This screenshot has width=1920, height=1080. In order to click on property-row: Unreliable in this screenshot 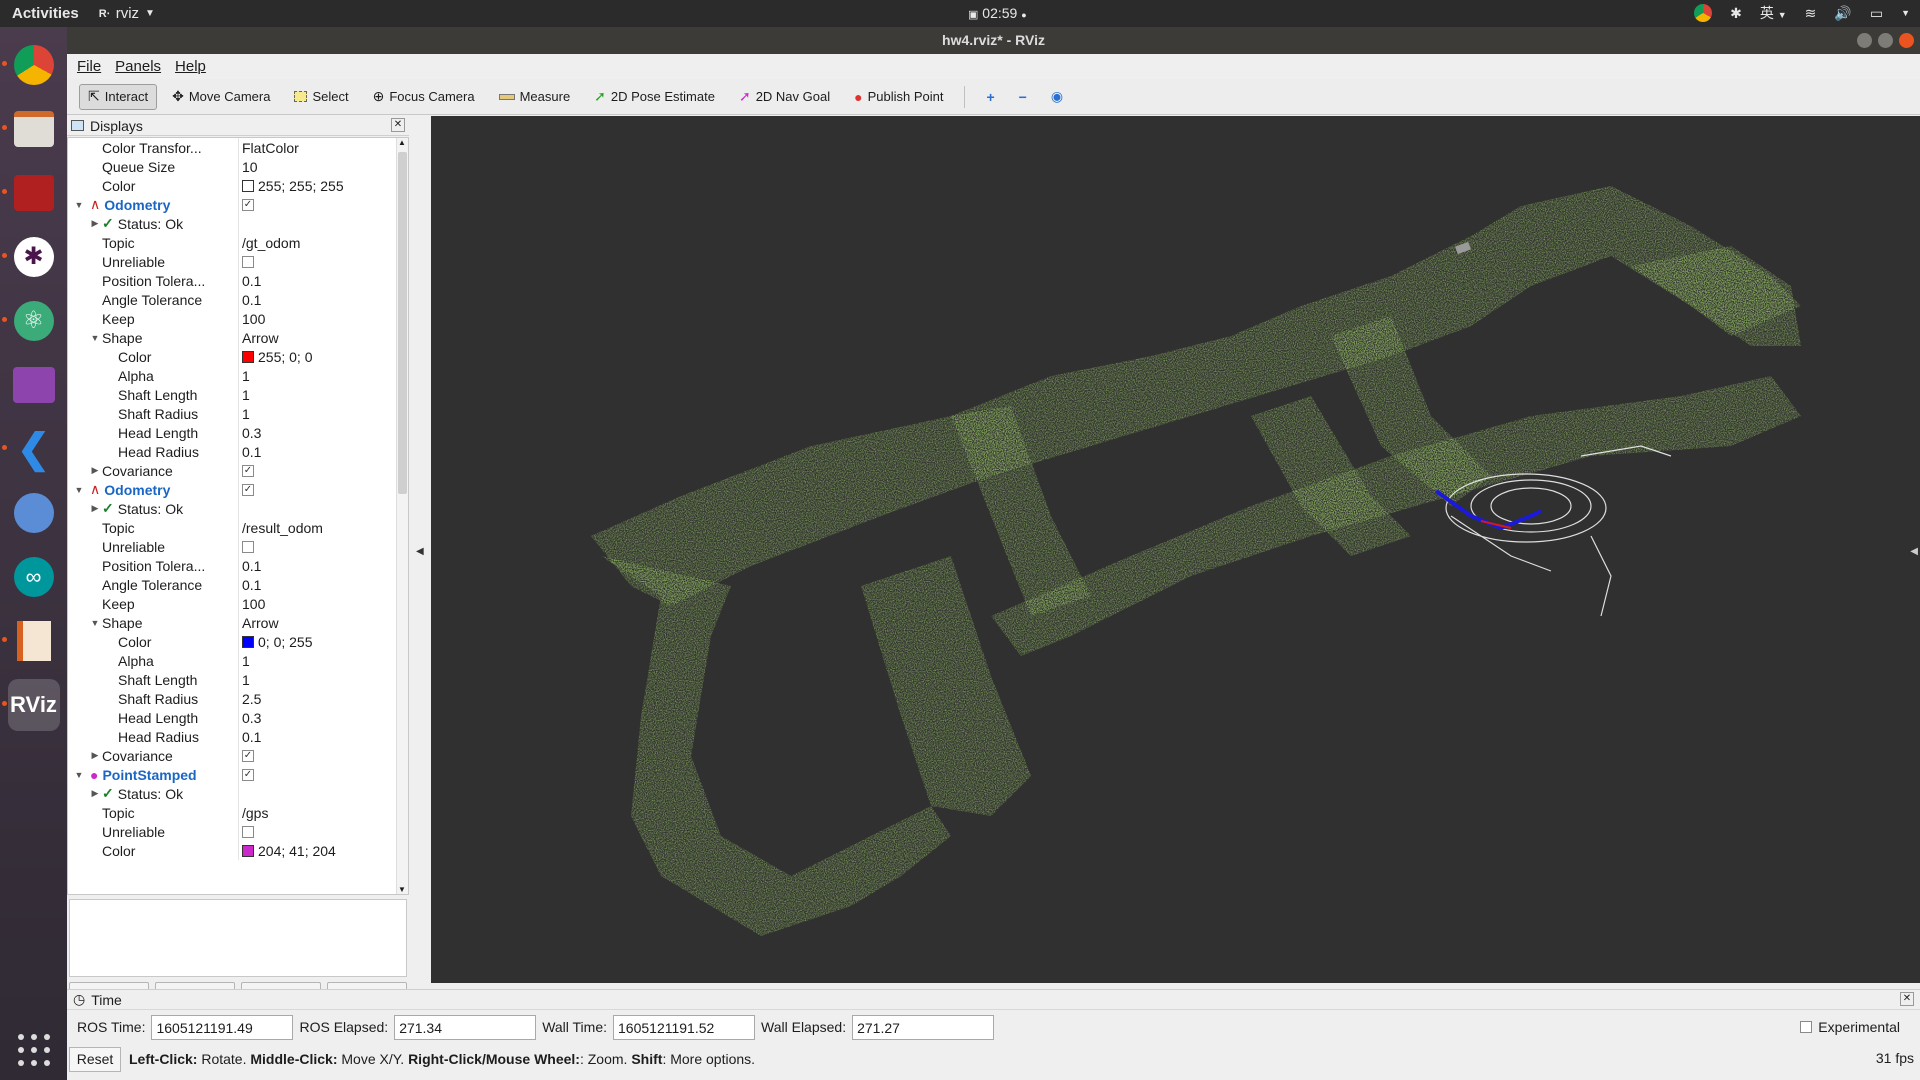, I will do `click(238, 546)`.